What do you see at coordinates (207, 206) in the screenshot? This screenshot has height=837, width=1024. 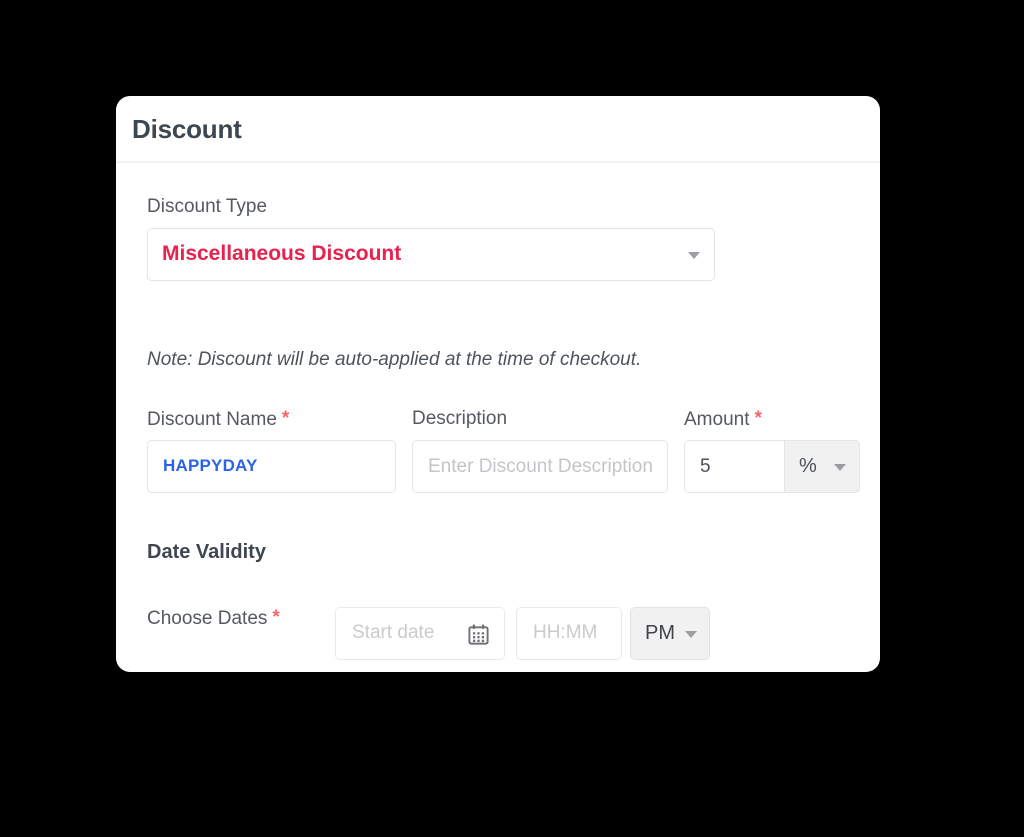 I see `discount-type-label: Discount Type` at bounding box center [207, 206].